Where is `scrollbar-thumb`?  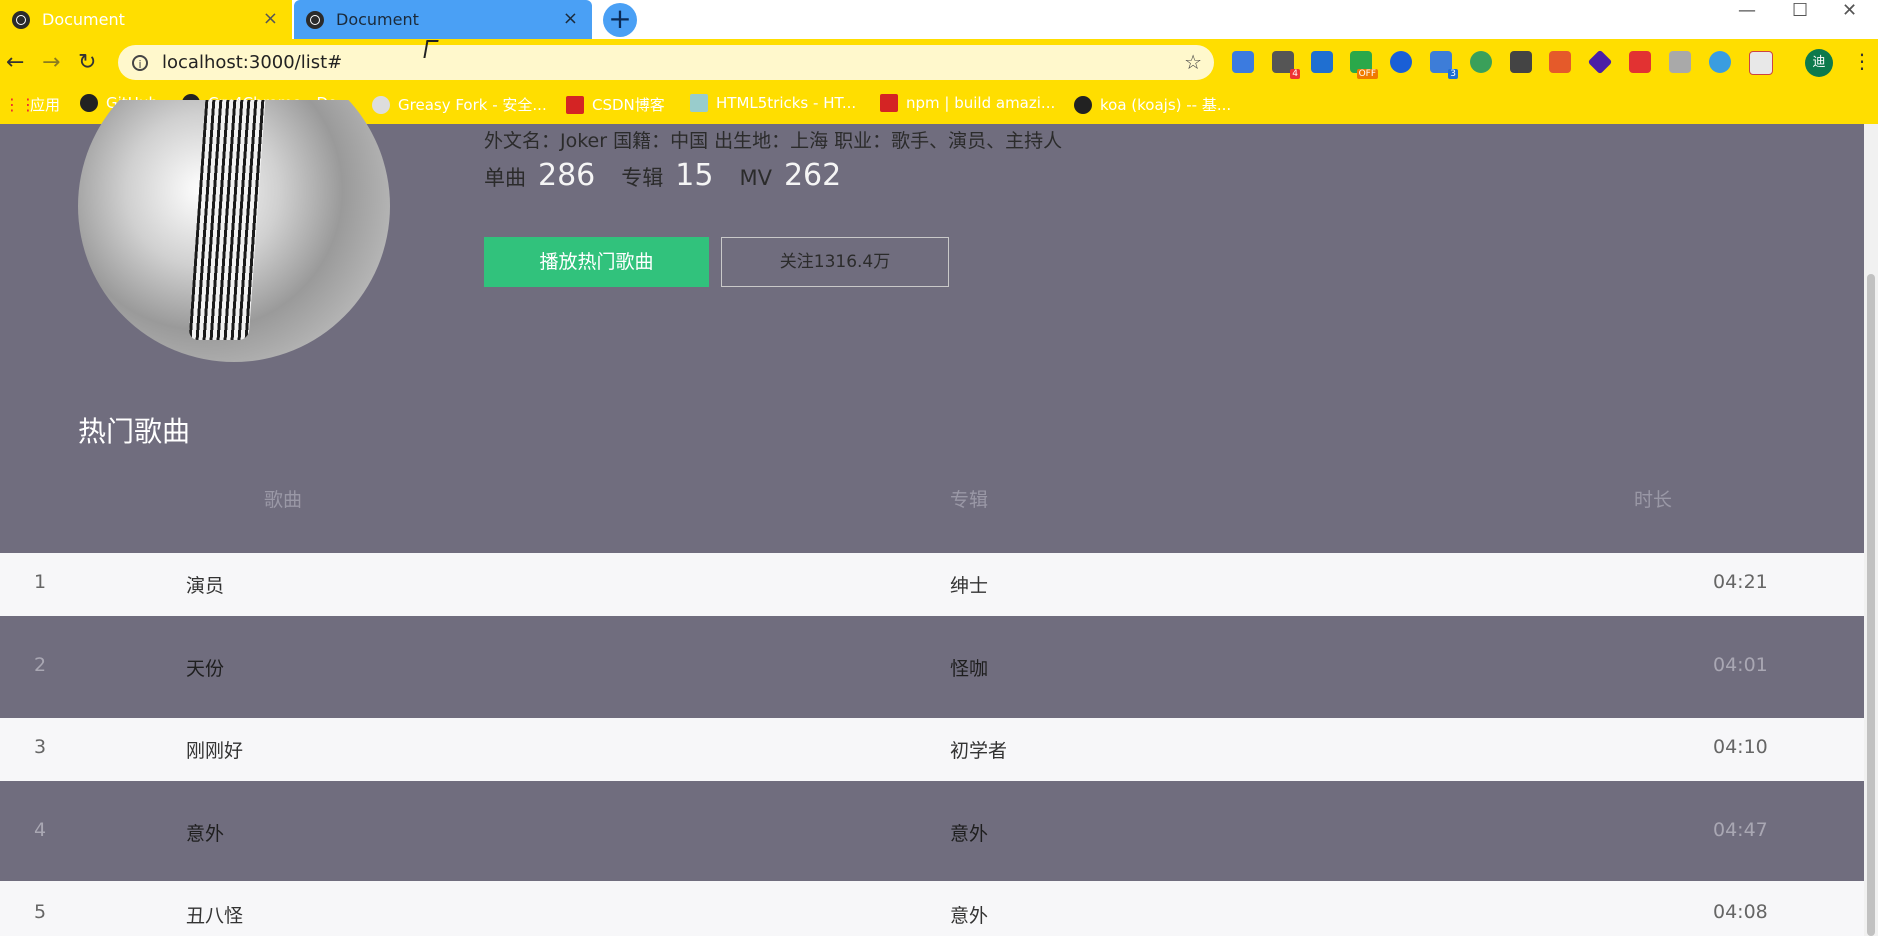
scrollbar-thumb is located at coordinates (1871, 605).